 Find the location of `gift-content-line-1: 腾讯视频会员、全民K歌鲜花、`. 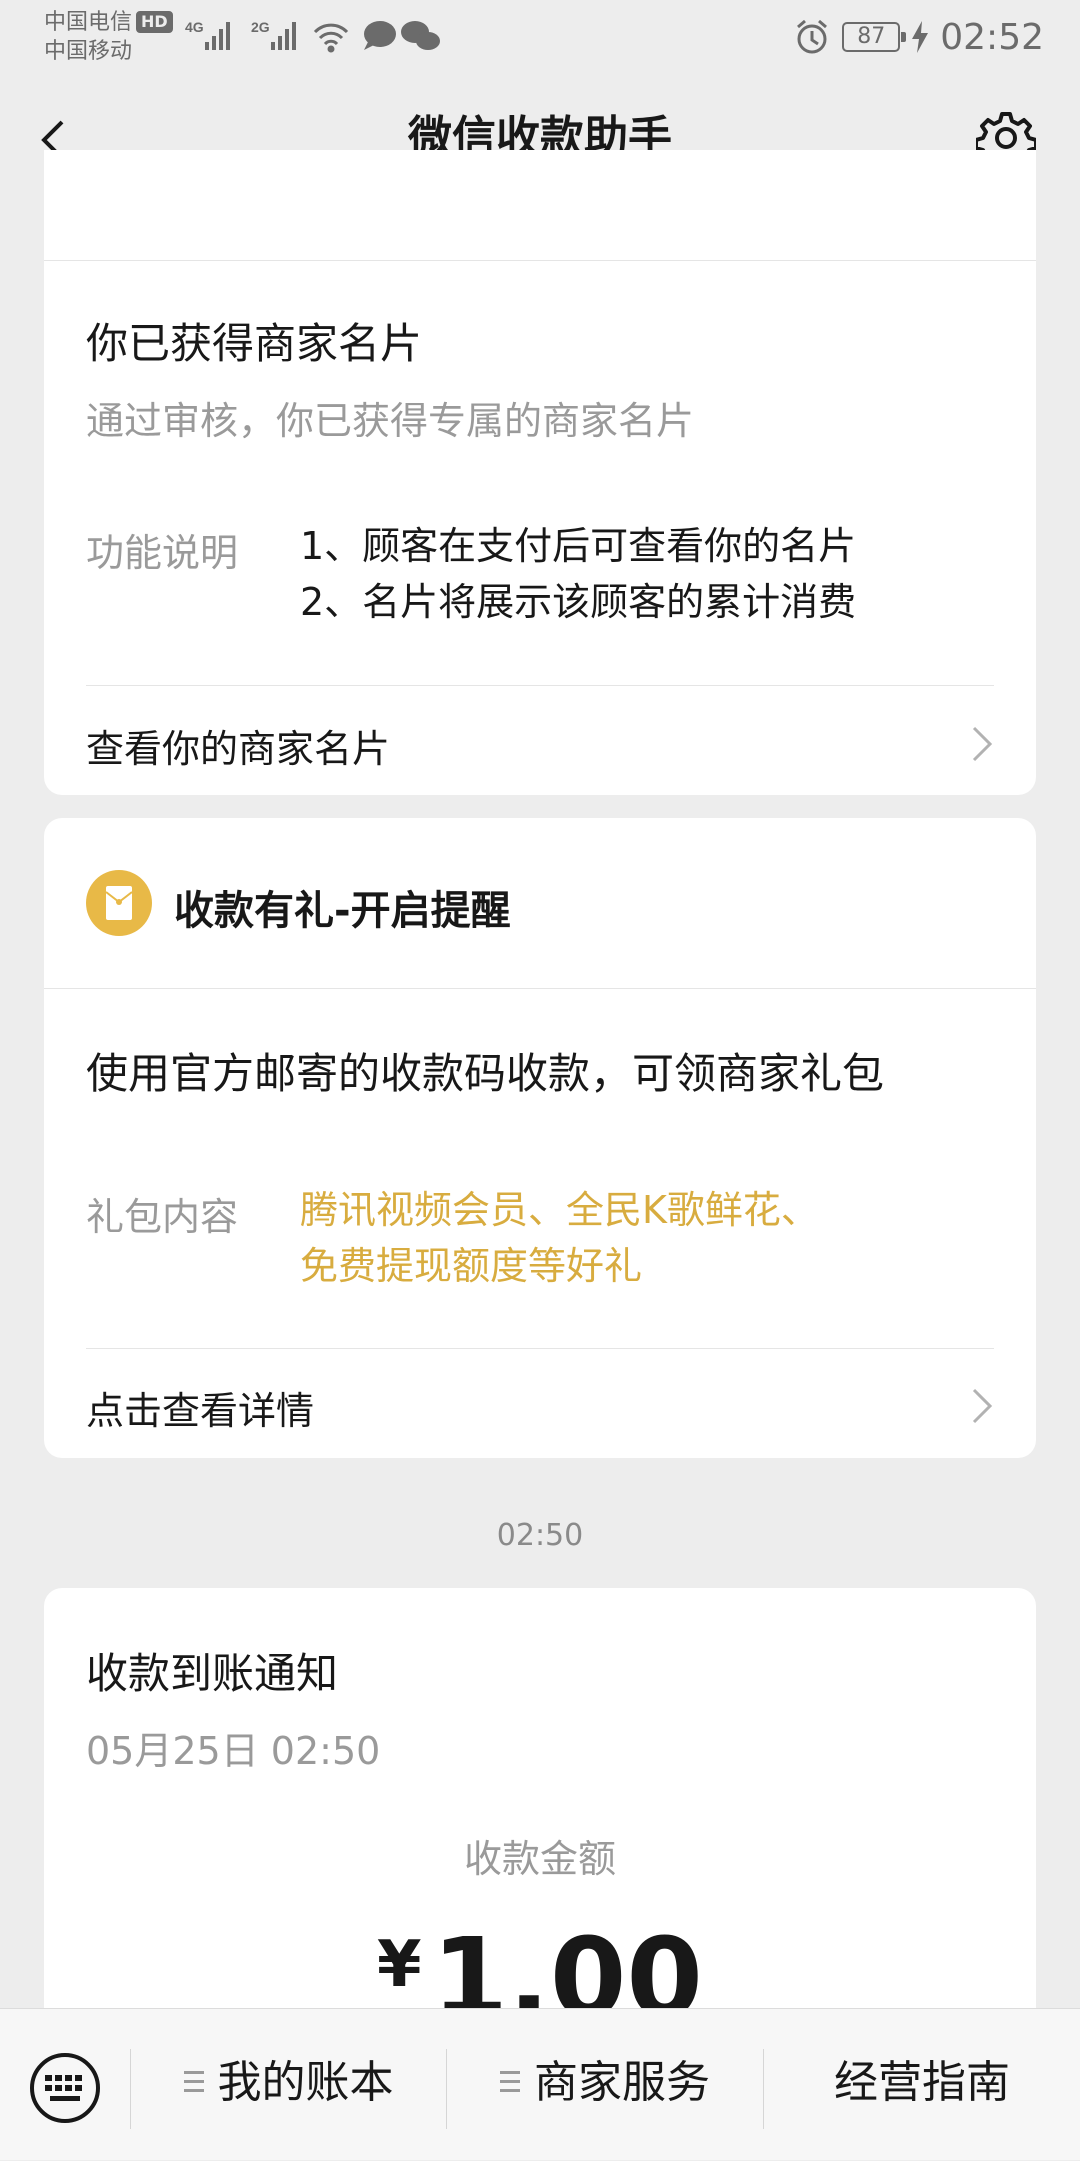

gift-content-line-1: 腾讯视频会员、全民K歌鲜花、 is located at coordinates (559, 1210).